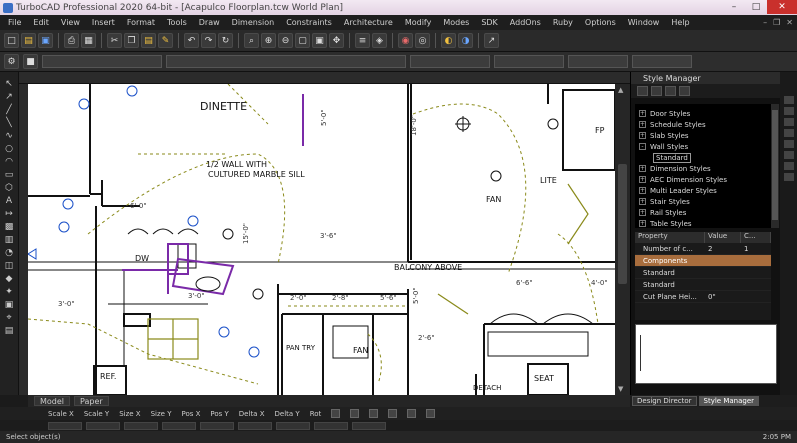 The height and width of the screenshot is (443, 797). Describe the element at coordinates (703, 135) in the screenshot. I see `tree-node-slab-styles: + Slab Styles` at that location.